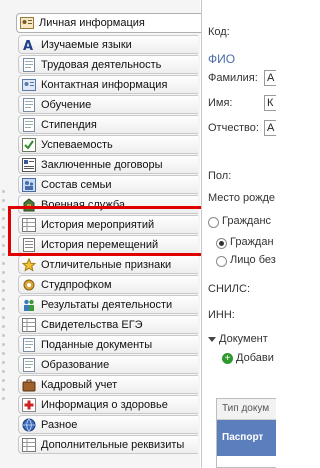 The width and height of the screenshot is (320, 468). I want to click on tab-education: Обучение, so click(108, 104).